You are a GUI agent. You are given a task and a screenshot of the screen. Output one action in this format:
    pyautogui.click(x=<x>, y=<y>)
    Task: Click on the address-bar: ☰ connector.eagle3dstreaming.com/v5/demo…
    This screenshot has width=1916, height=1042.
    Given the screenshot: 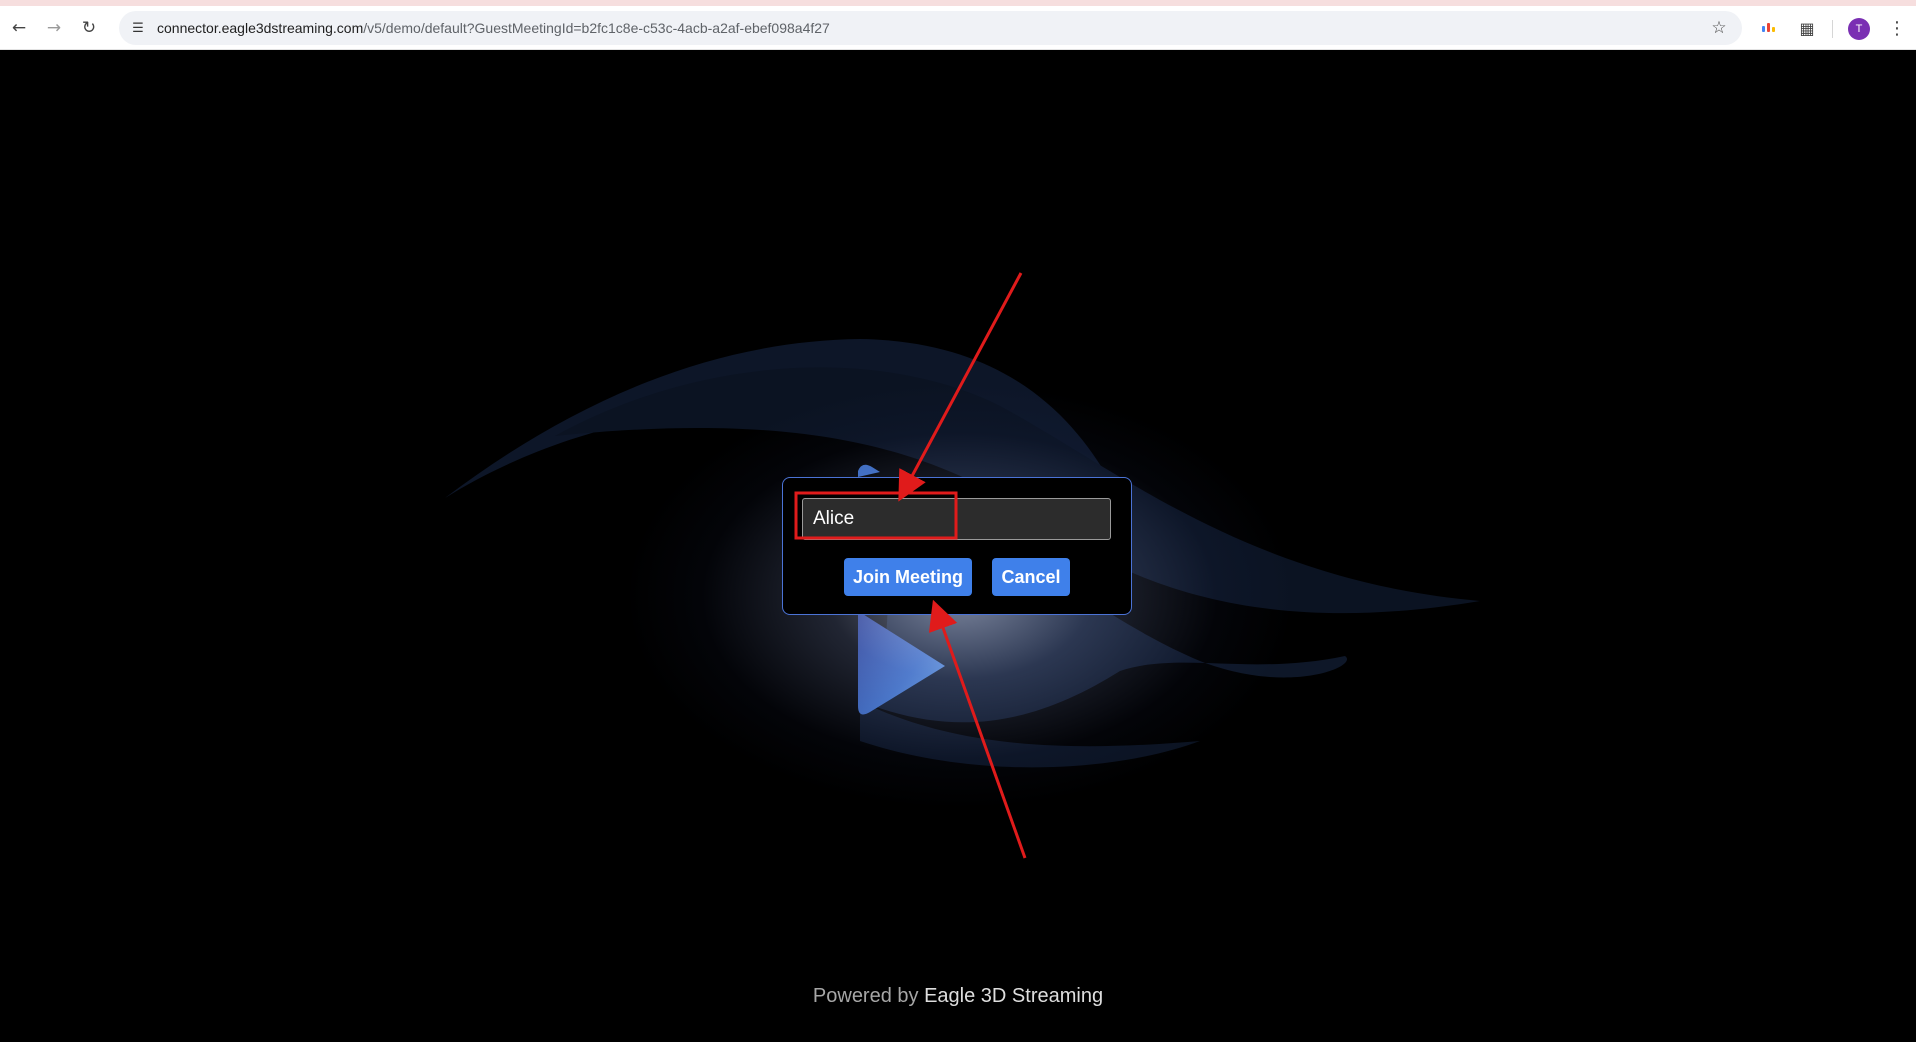 What is the action you would take?
    pyautogui.click(x=930, y=28)
    